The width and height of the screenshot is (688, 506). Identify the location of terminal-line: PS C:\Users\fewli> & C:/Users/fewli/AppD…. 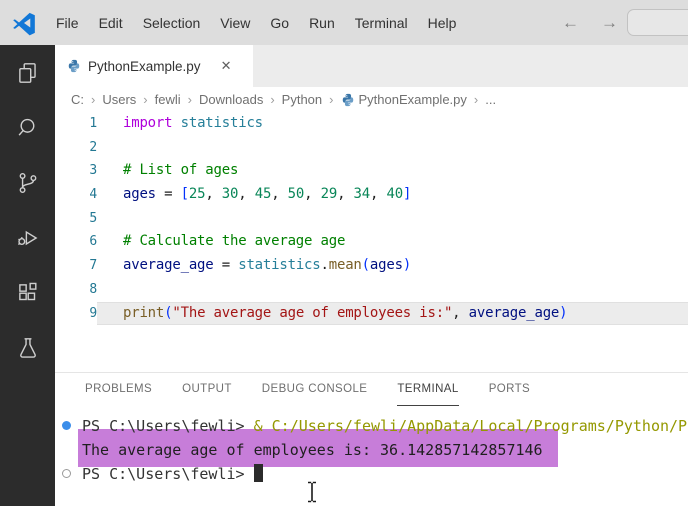
(371, 426).